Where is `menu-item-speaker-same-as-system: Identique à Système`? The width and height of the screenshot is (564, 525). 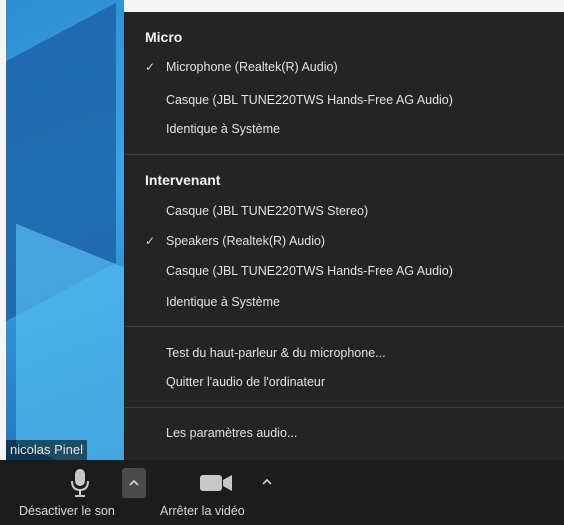 menu-item-speaker-same-as-system: Identique à Système is located at coordinates (344, 302).